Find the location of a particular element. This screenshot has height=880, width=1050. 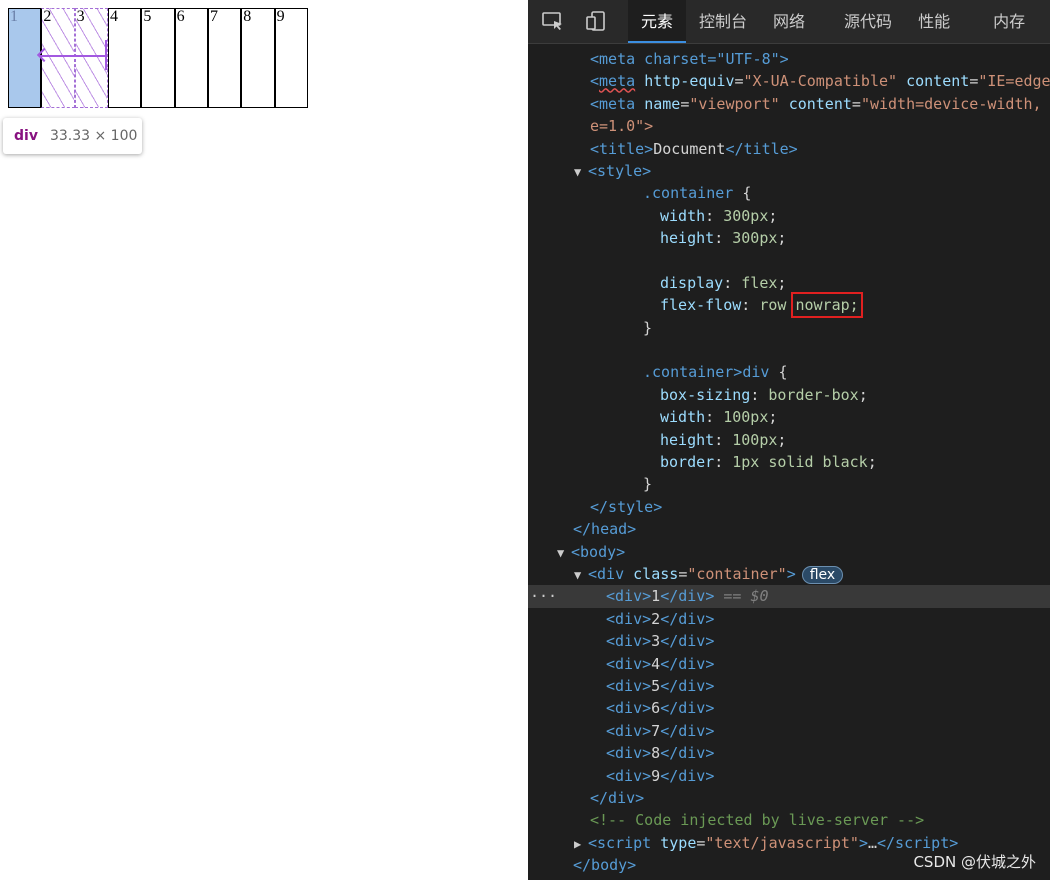

code-line-div-9: <div>9</div> is located at coordinates (789, 776).